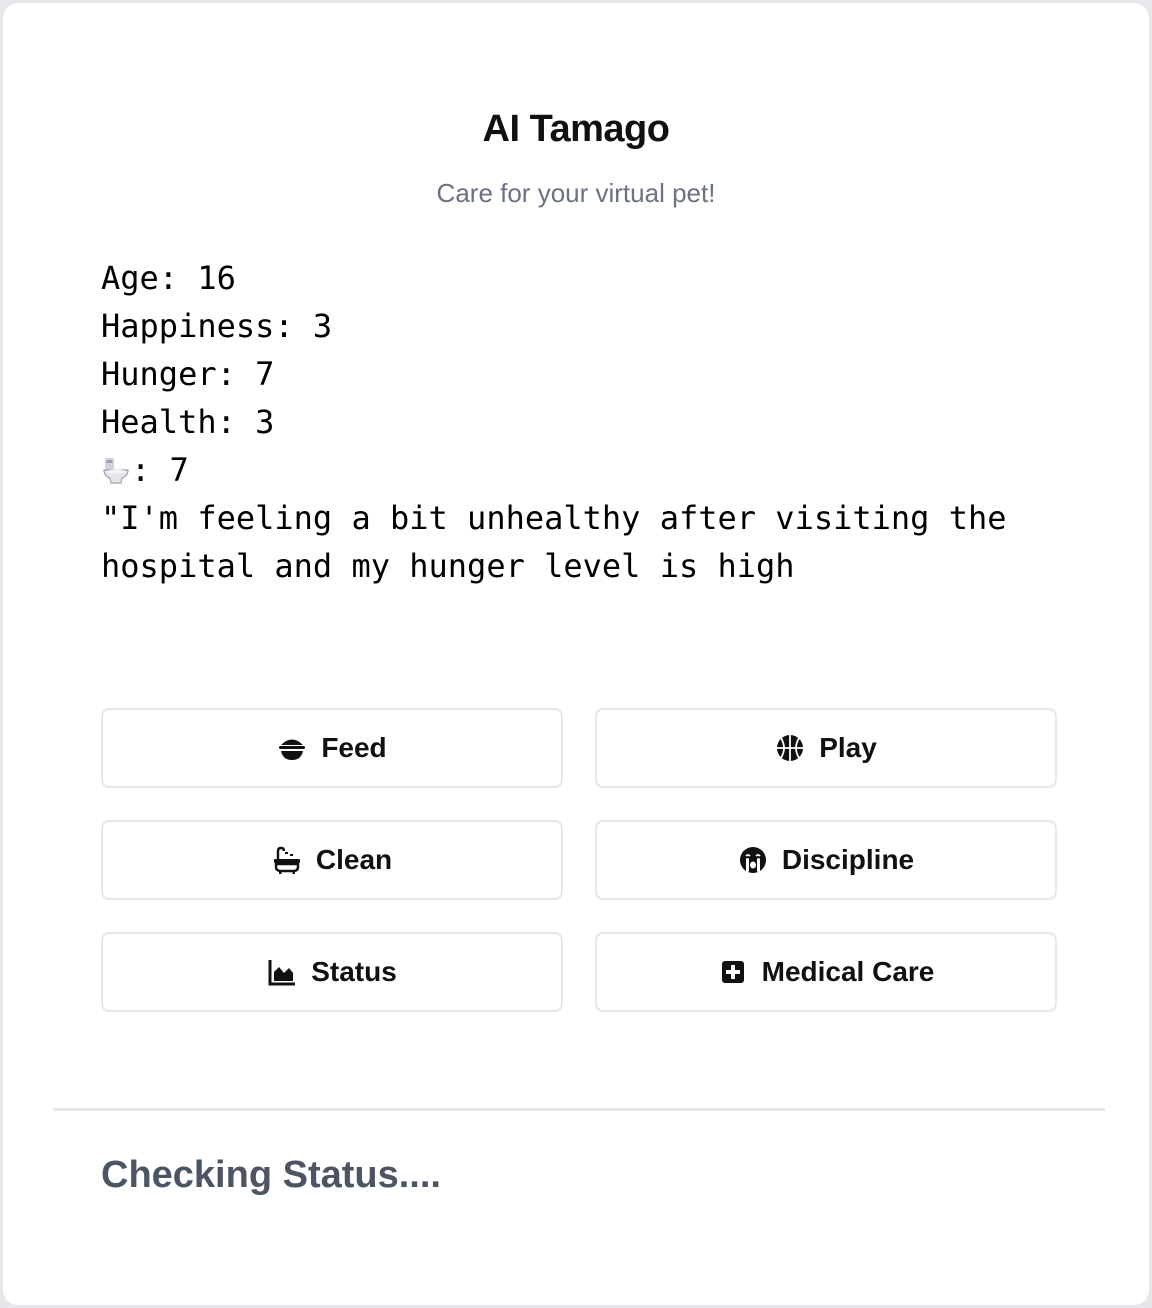 This screenshot has width=1152, height=1308. I want to click on clean-label: Clean, so click(354, 859).